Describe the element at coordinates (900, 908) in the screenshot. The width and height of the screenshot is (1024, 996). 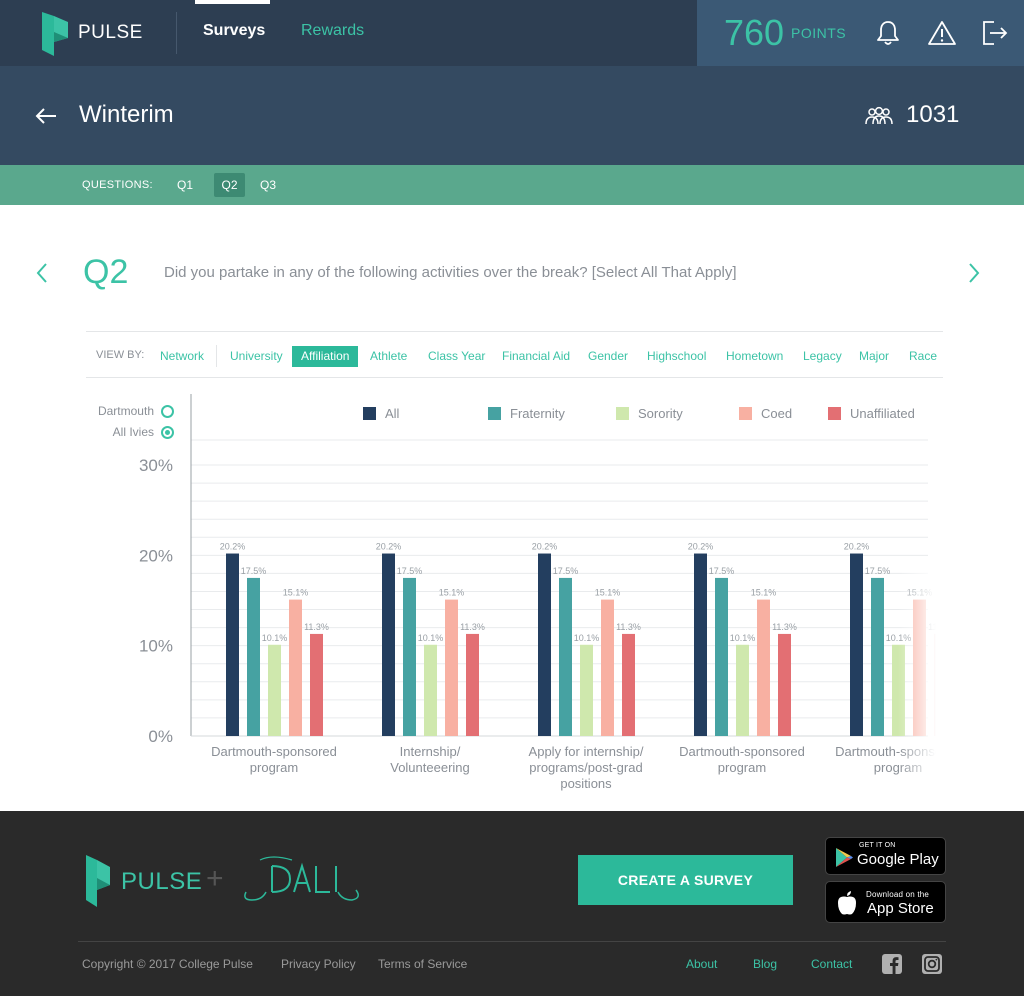
I see `app-store-big-text: App Store` at that location.